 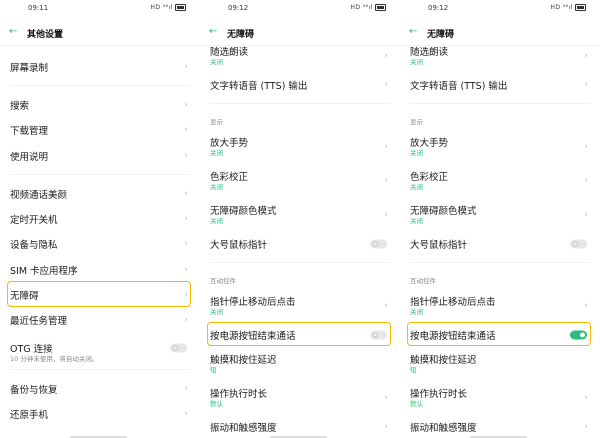 What do you see at coordinates (100, 218) in the screenshot?
I see `list-item: 定时开关机 ›` at bounding box center [100, 218].